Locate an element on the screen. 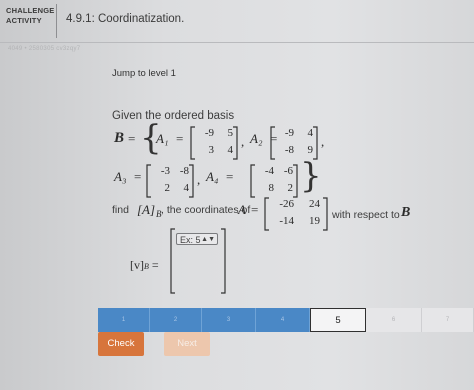  answer-label: [v]B = is located at coordinates (144, 265).